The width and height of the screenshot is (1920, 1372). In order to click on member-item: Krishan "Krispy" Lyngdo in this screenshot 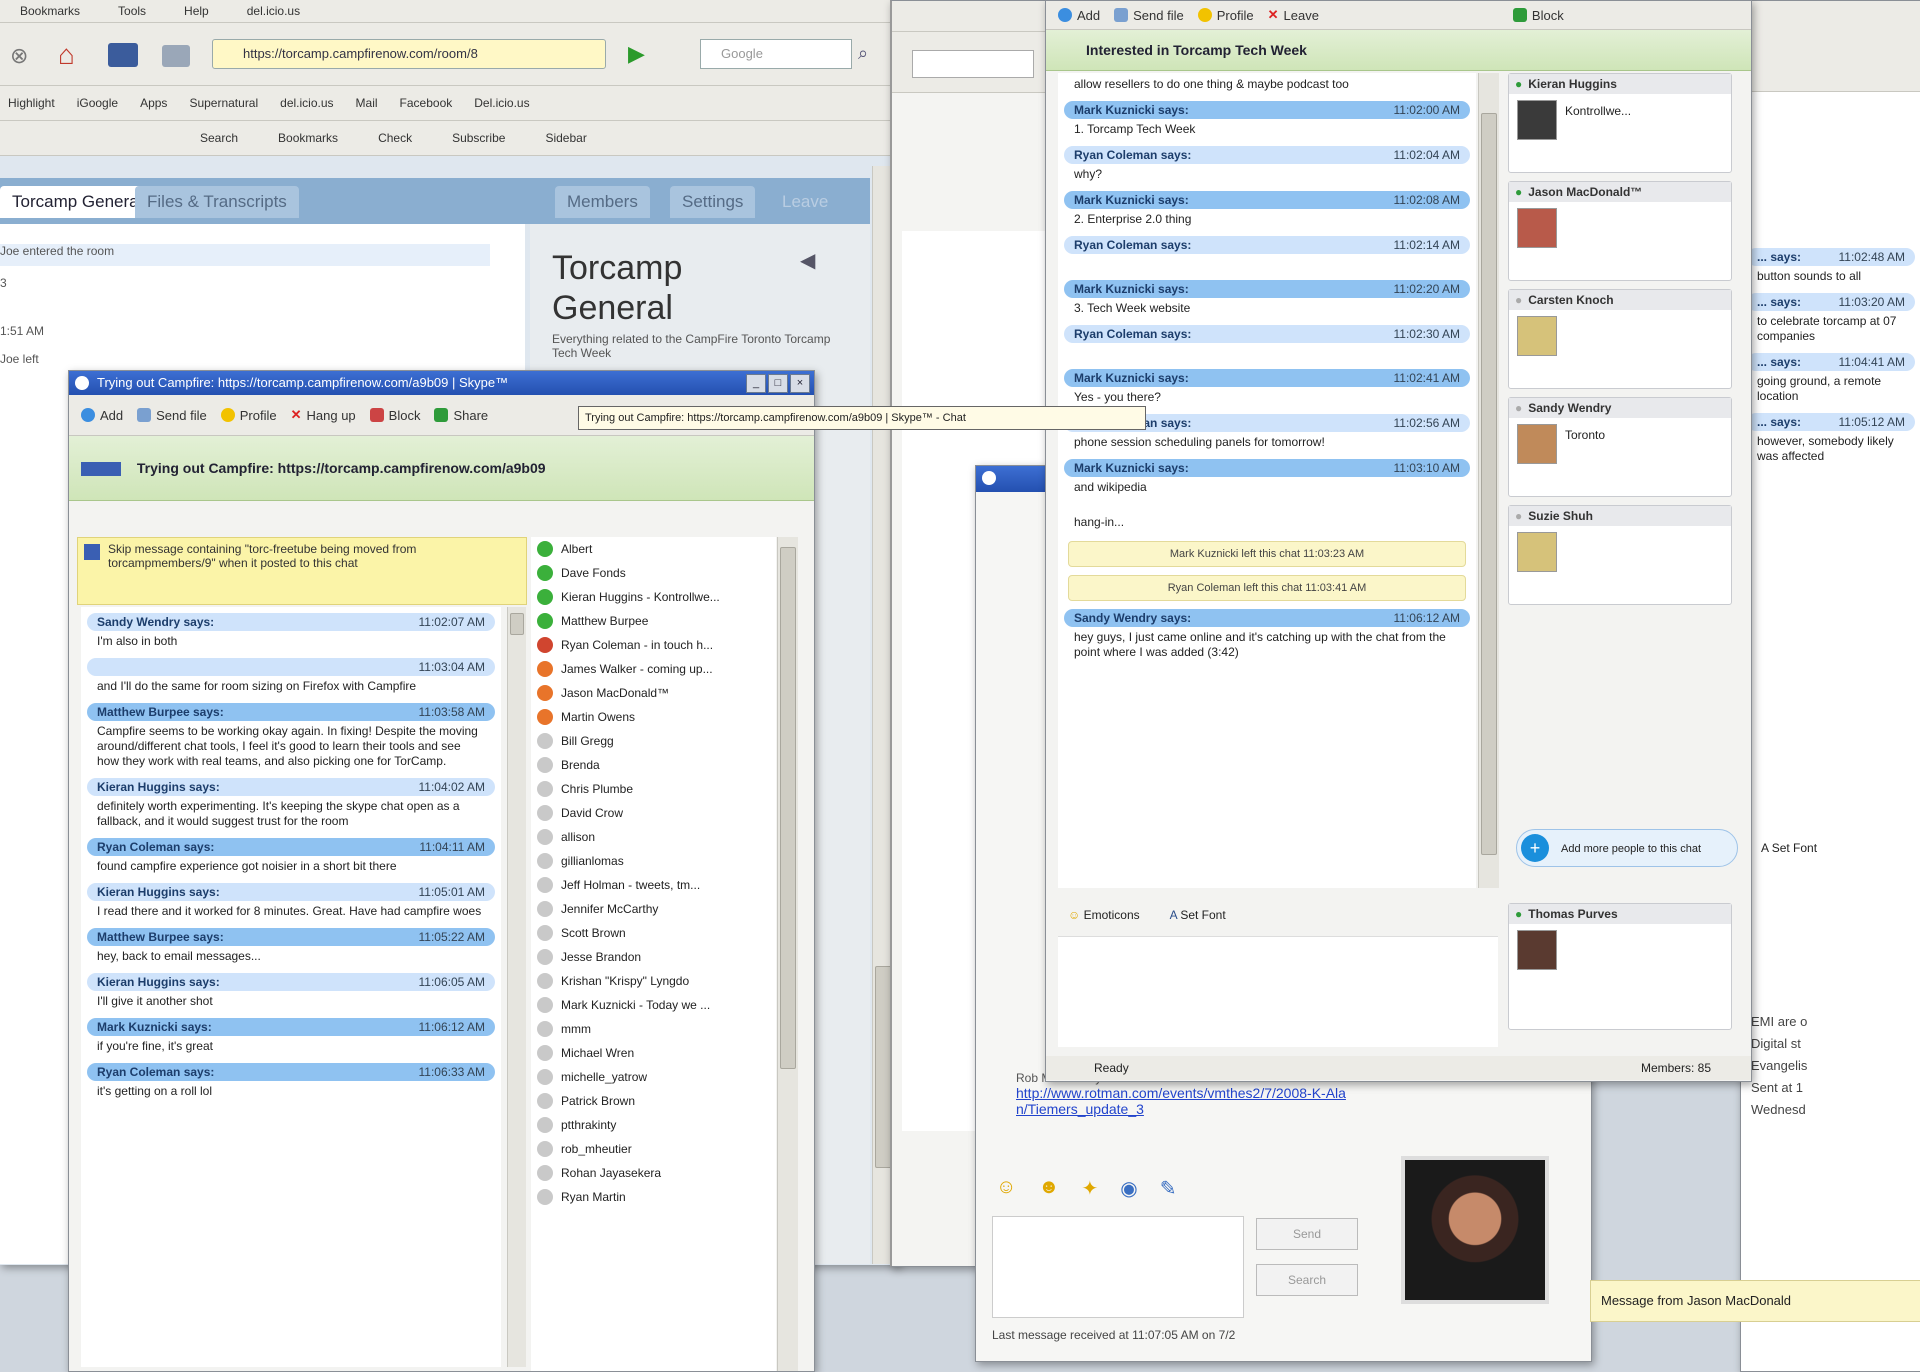, I will do `click(653, 981)`.